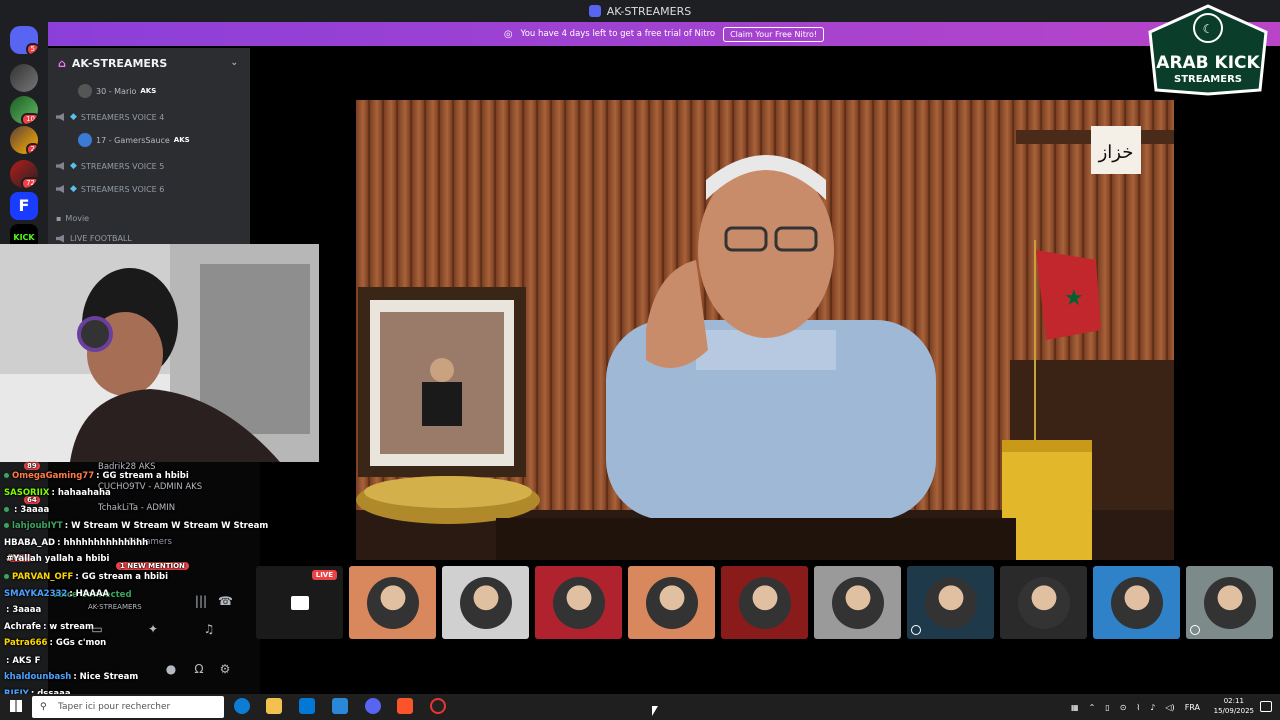 The width and height of the screenshot is (1280, 720). What do you see at coordinates (199, 669) in the screenshot?
I see `headphones-icon: Ω` at bounding box center [199, 669].